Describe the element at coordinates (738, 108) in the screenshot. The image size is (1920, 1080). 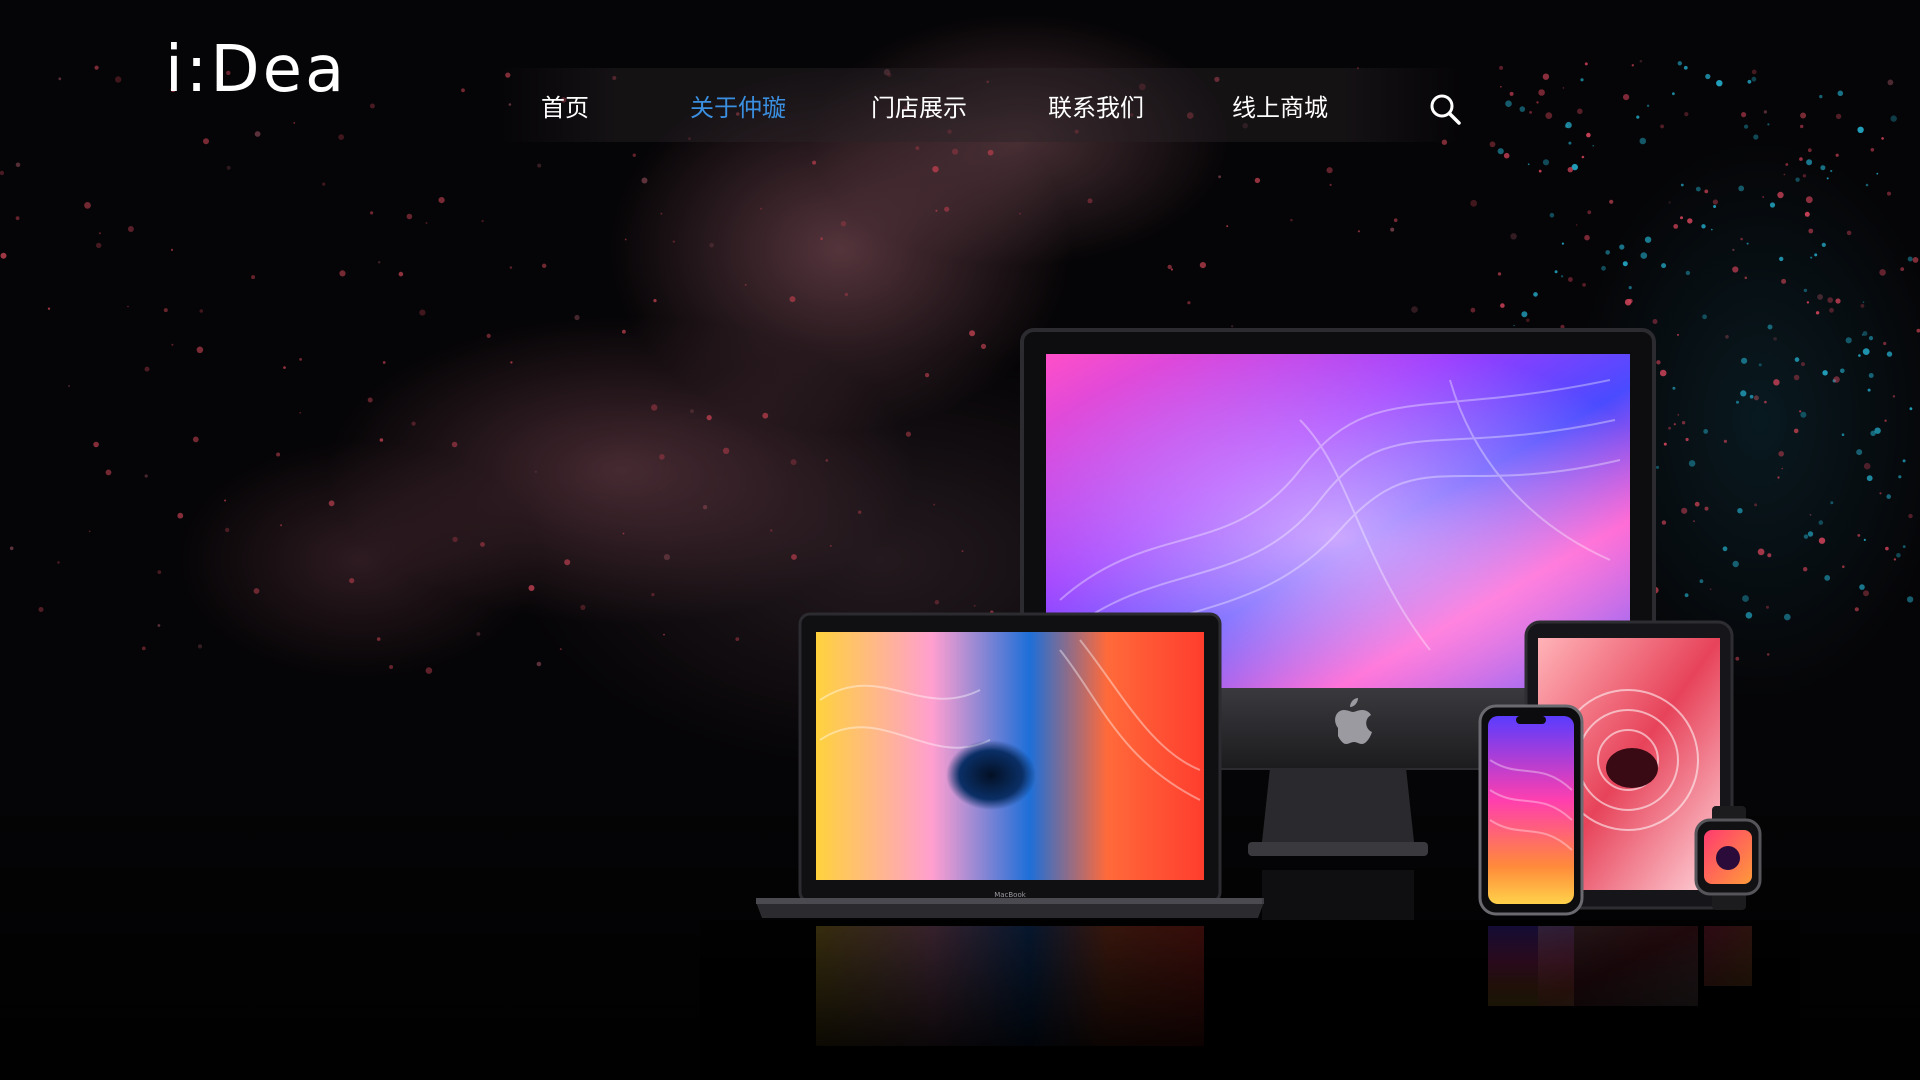
I see `nav-item-about: 关于仲璇` at that location.